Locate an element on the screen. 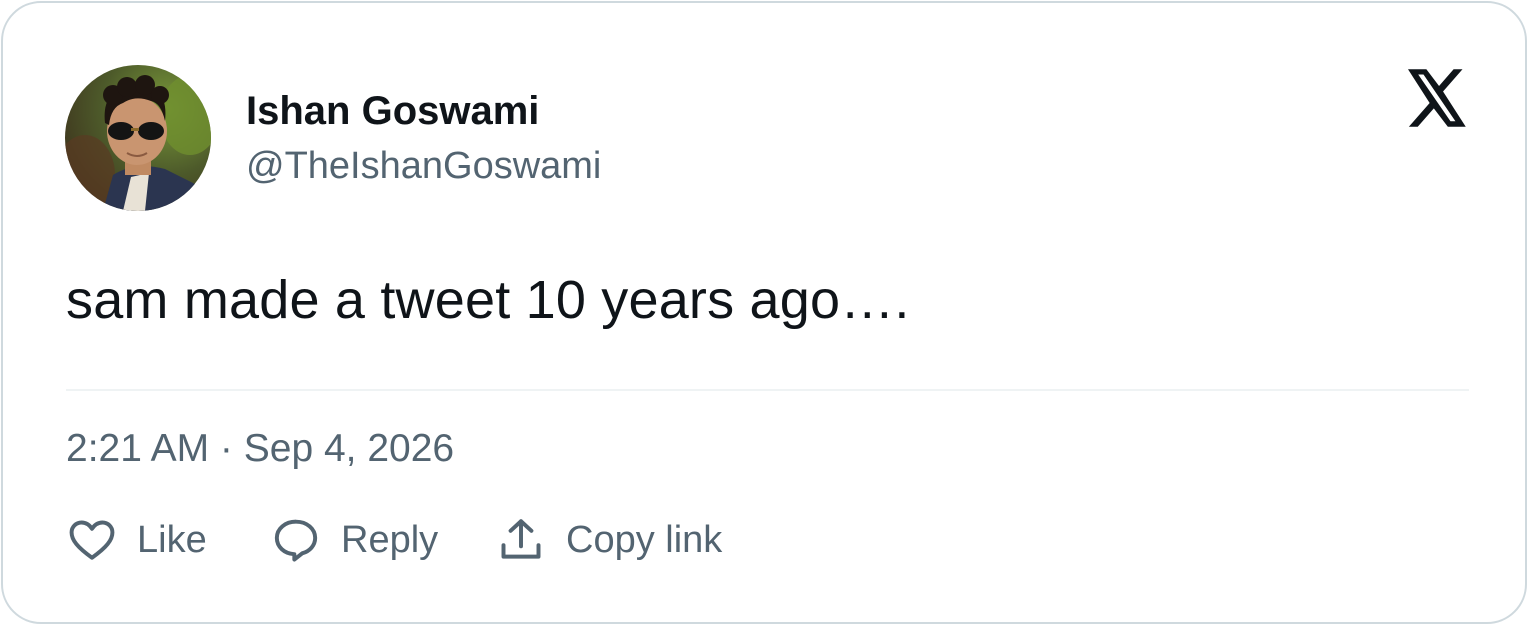  avatar-photo is located at coordinates (138, 138).